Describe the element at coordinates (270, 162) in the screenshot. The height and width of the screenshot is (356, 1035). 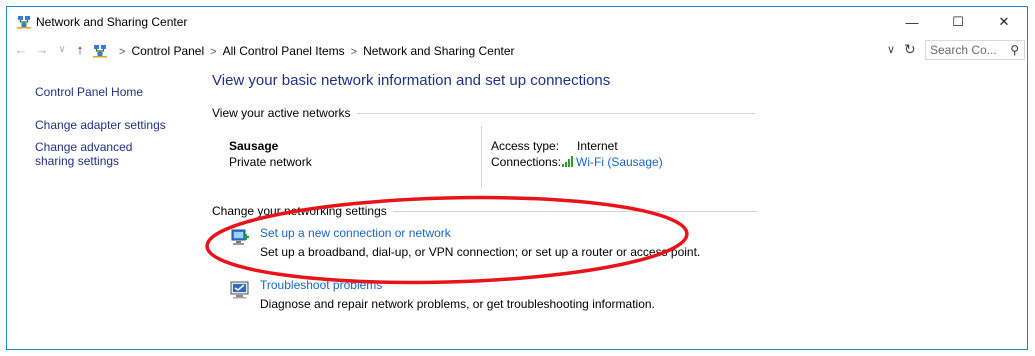
I see `network-category: Private network` at that location.